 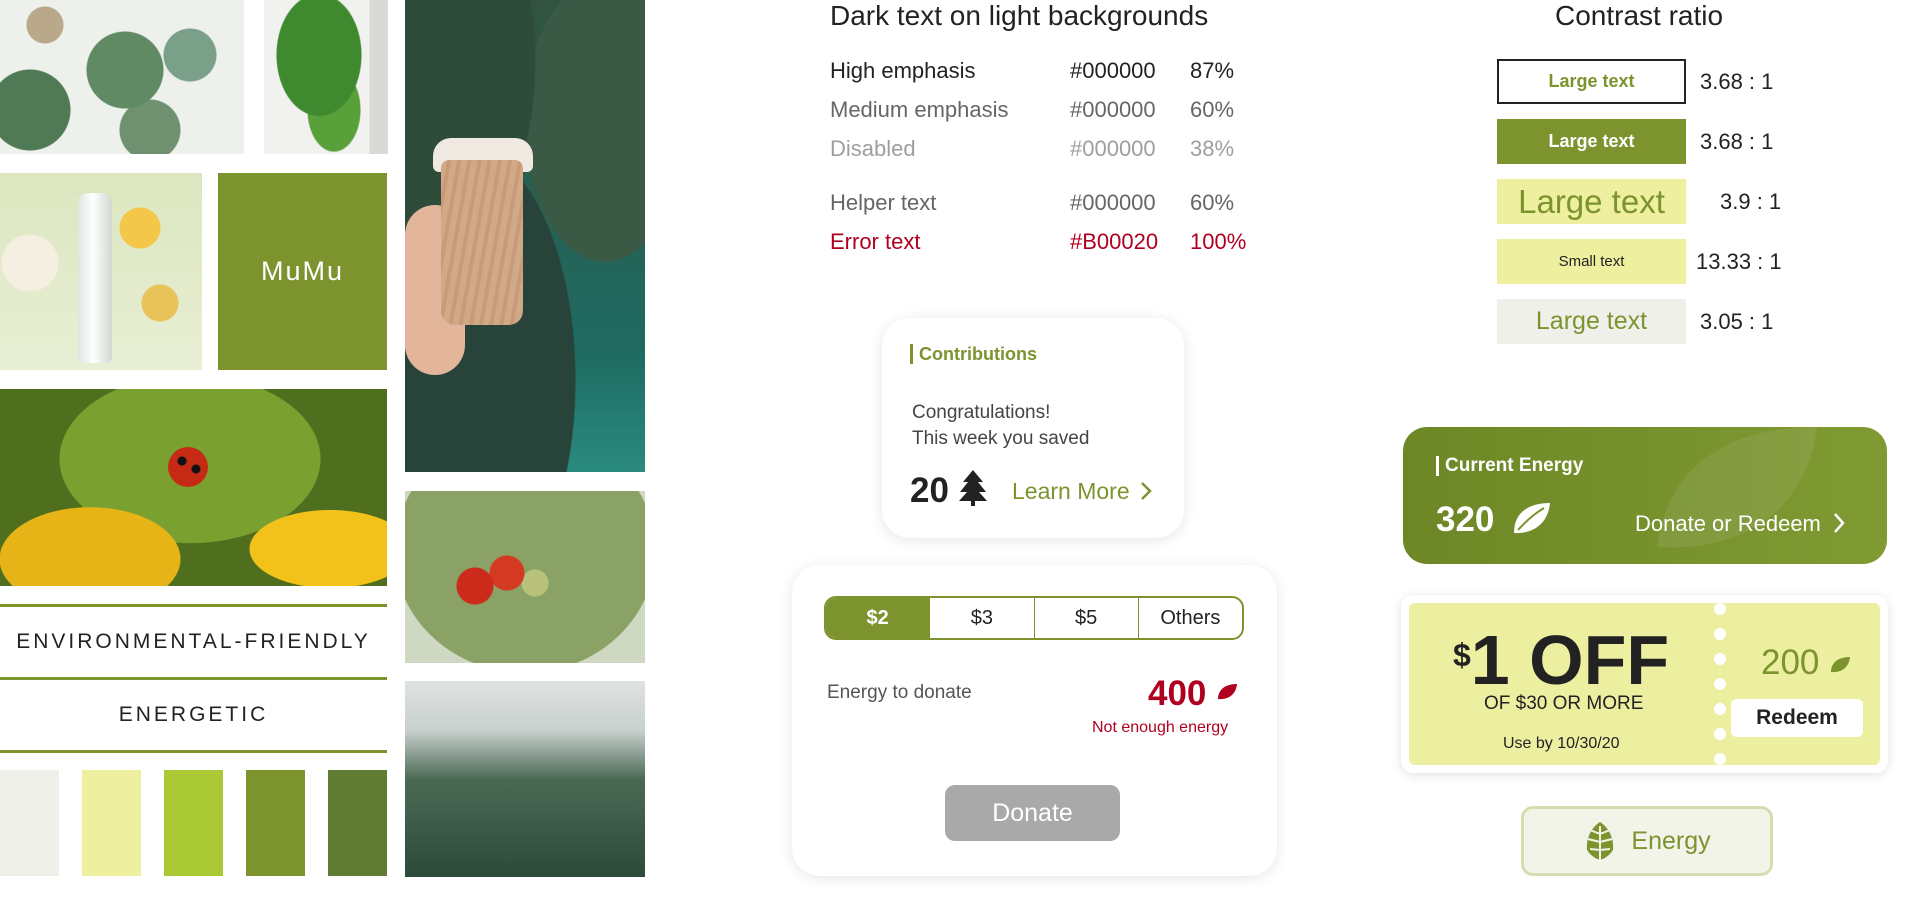 What do you see at coordinates (981, 412) in the screenshot?
I see `message-line-1: Congratulations!` at bounding box center [981, 412].